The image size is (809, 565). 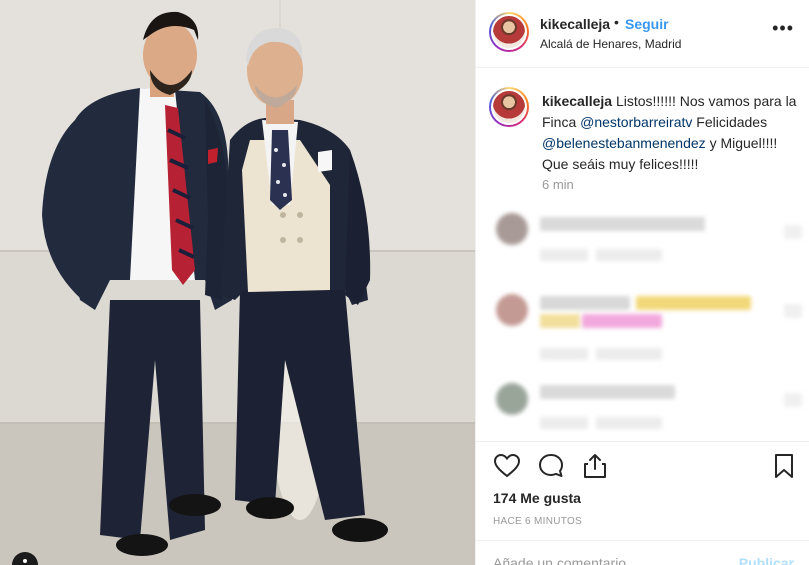 I want to click on caption-time: 6 min, so click(x=558, y=184).